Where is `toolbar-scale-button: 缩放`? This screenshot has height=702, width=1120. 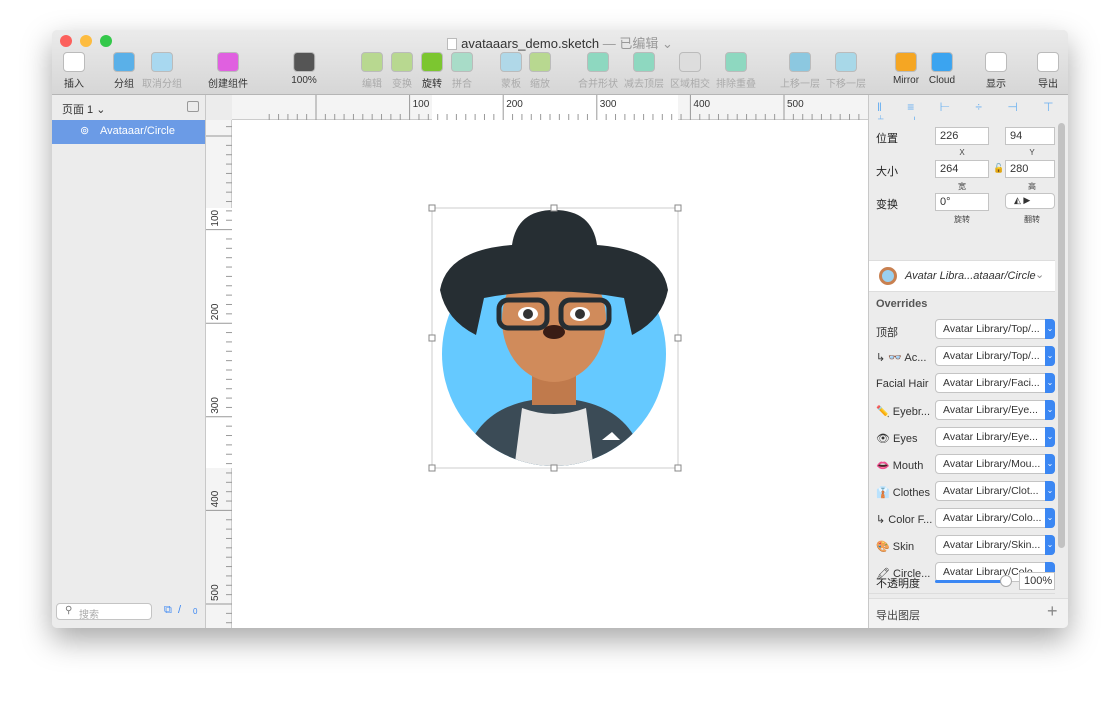 toolbar-scale-button: 缩放 is located at coordinates (540, 71).